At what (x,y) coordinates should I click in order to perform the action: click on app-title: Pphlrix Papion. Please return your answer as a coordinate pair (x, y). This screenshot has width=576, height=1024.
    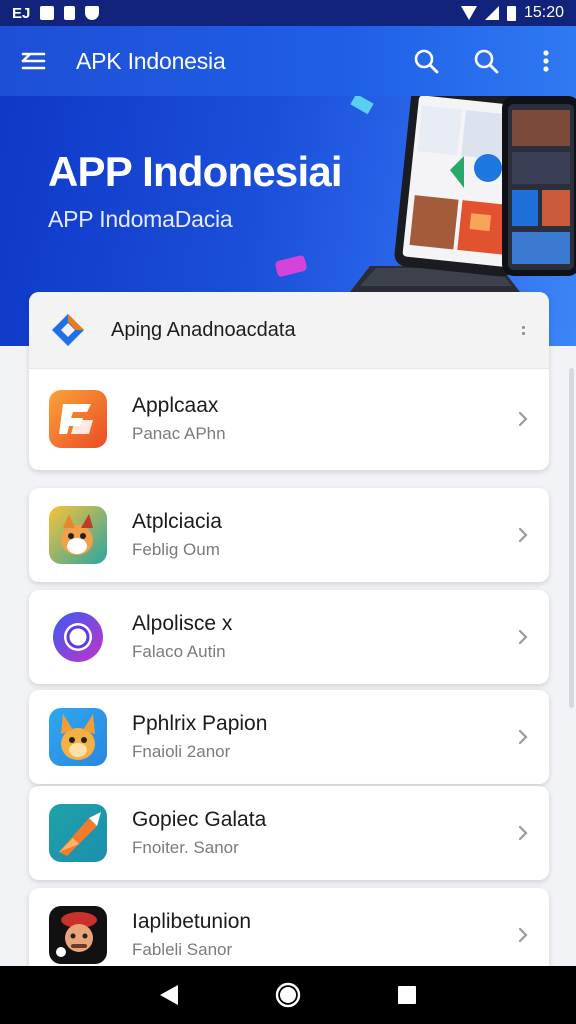
    Looking at the image, I should click on (200, 723).